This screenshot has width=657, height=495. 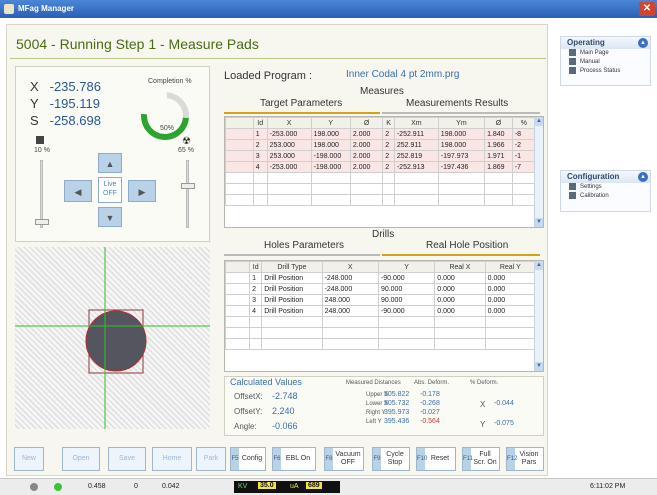 What do you see at coordinates (539, 265) in the screenshot?
I see `drills-scroll-up-icon: ▲` at bounding box center [539, 265].